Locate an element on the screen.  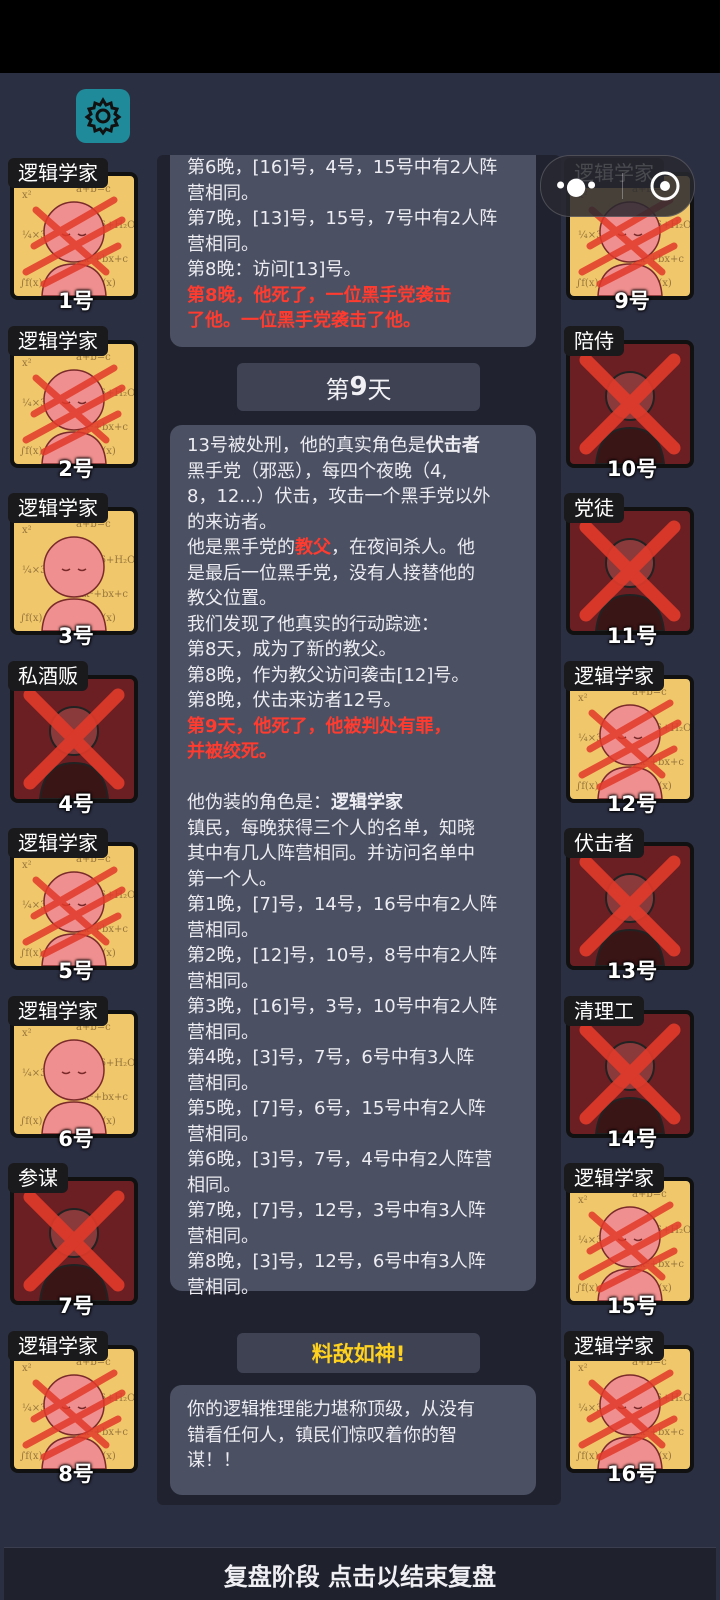
log-text: ，在夜间杀人。他 is located at coordinates (403, 547).